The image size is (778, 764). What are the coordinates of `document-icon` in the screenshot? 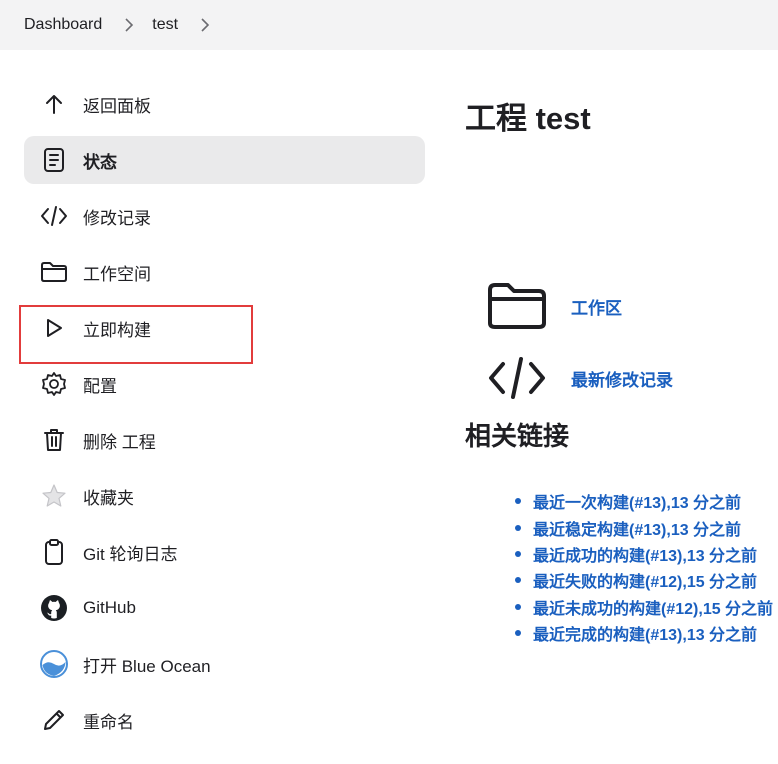 It's located at (54, 160).